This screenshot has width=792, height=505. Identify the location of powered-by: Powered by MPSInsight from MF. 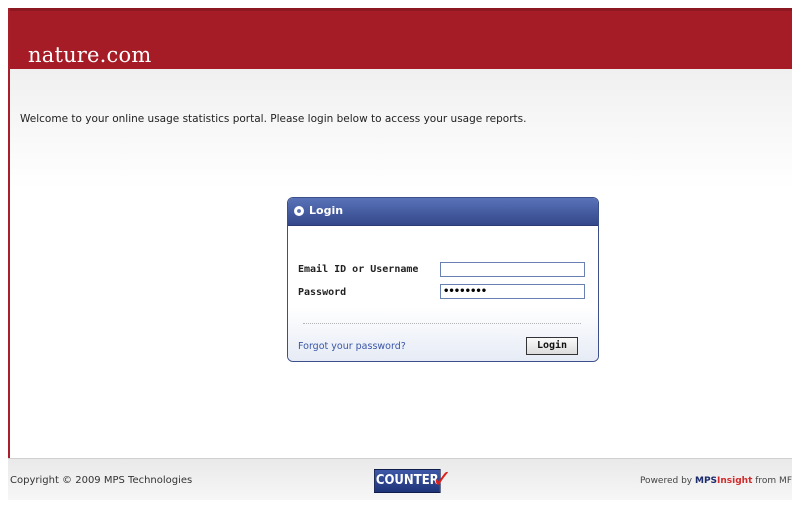
(716, 481).